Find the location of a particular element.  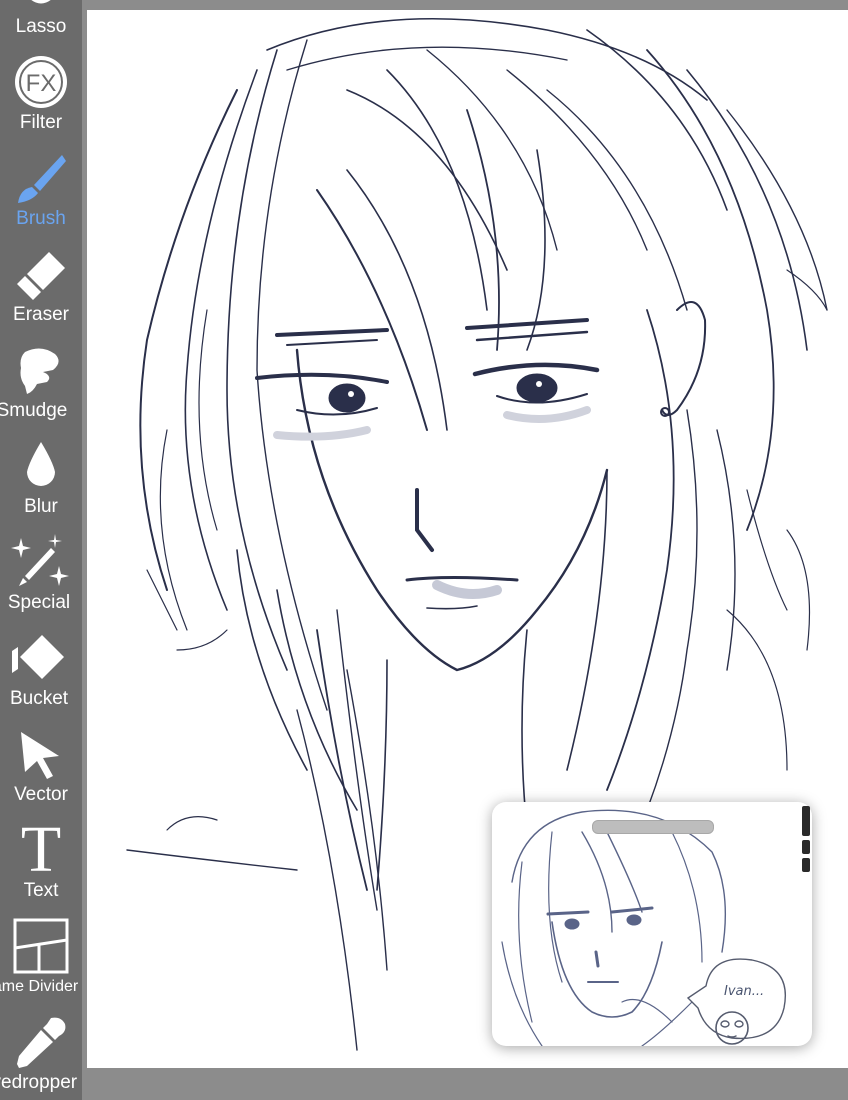

tool-smudge: Smudge is located at coordinates (41, 380).